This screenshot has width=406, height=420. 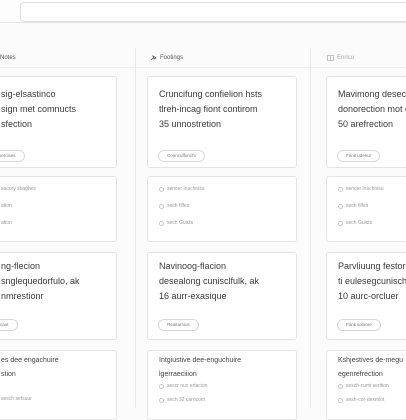 I want to click on column-label: Footings, so click(x=172, y=58).